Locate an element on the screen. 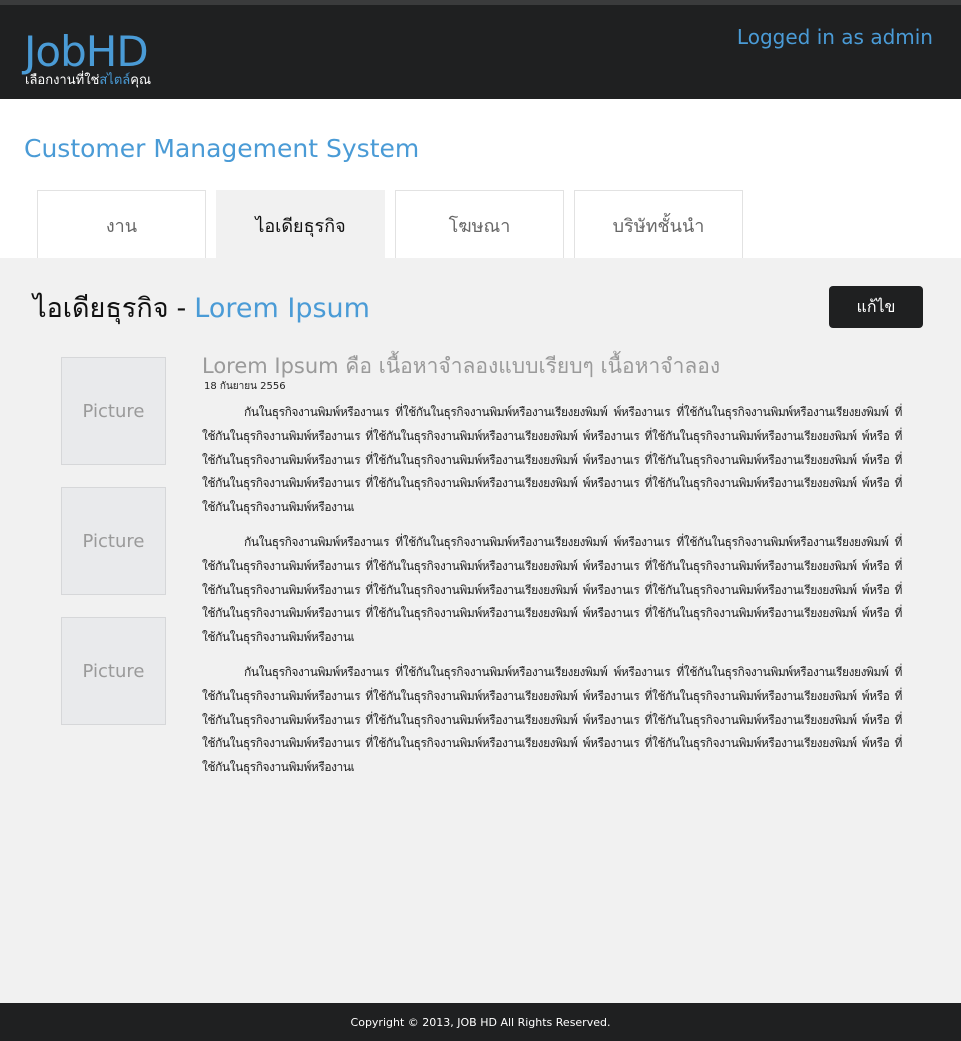 The width and height of the screenshot is (961, 1041). section-heading: ไอเดียธุรกิจ - Lorem Ipsum is located at coordinates (201, 307).